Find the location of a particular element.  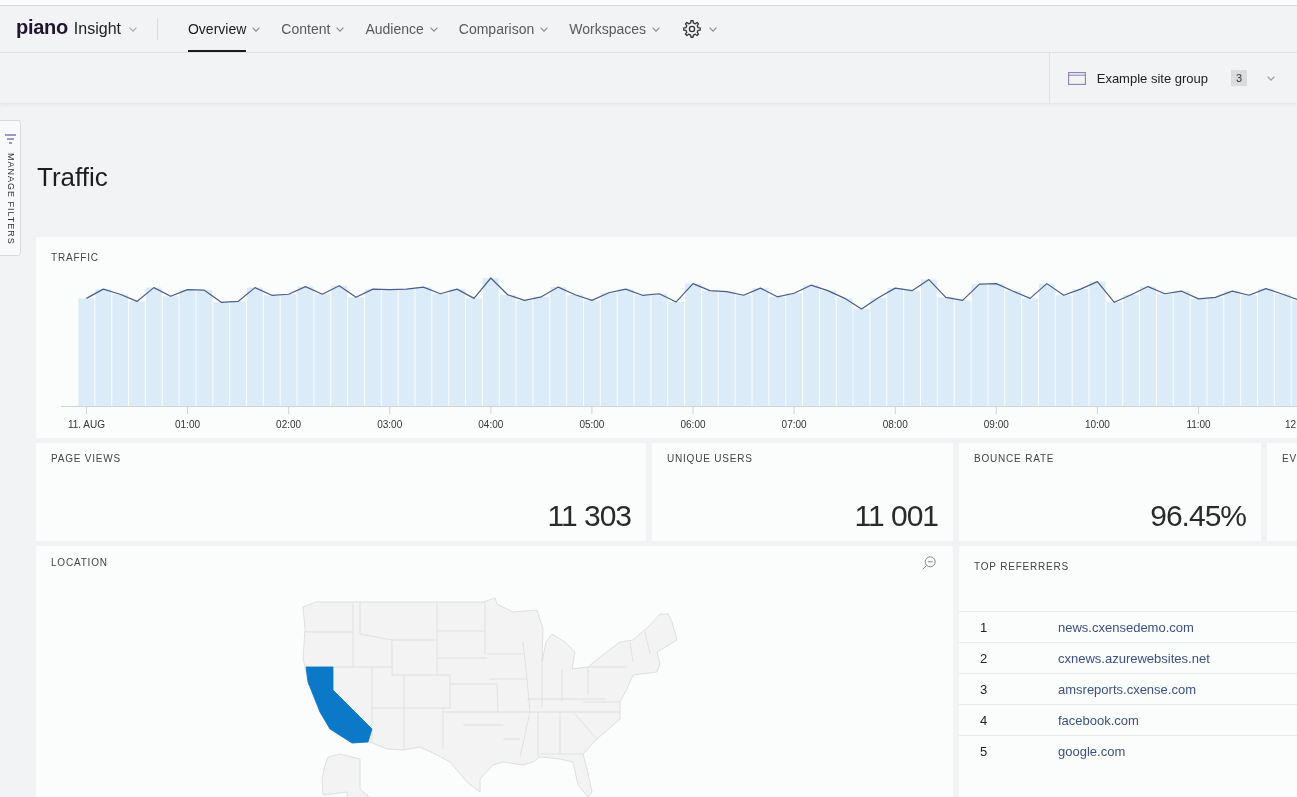

referrer-link: amsreports.cxense.com is located at coordinates (1127, 689).